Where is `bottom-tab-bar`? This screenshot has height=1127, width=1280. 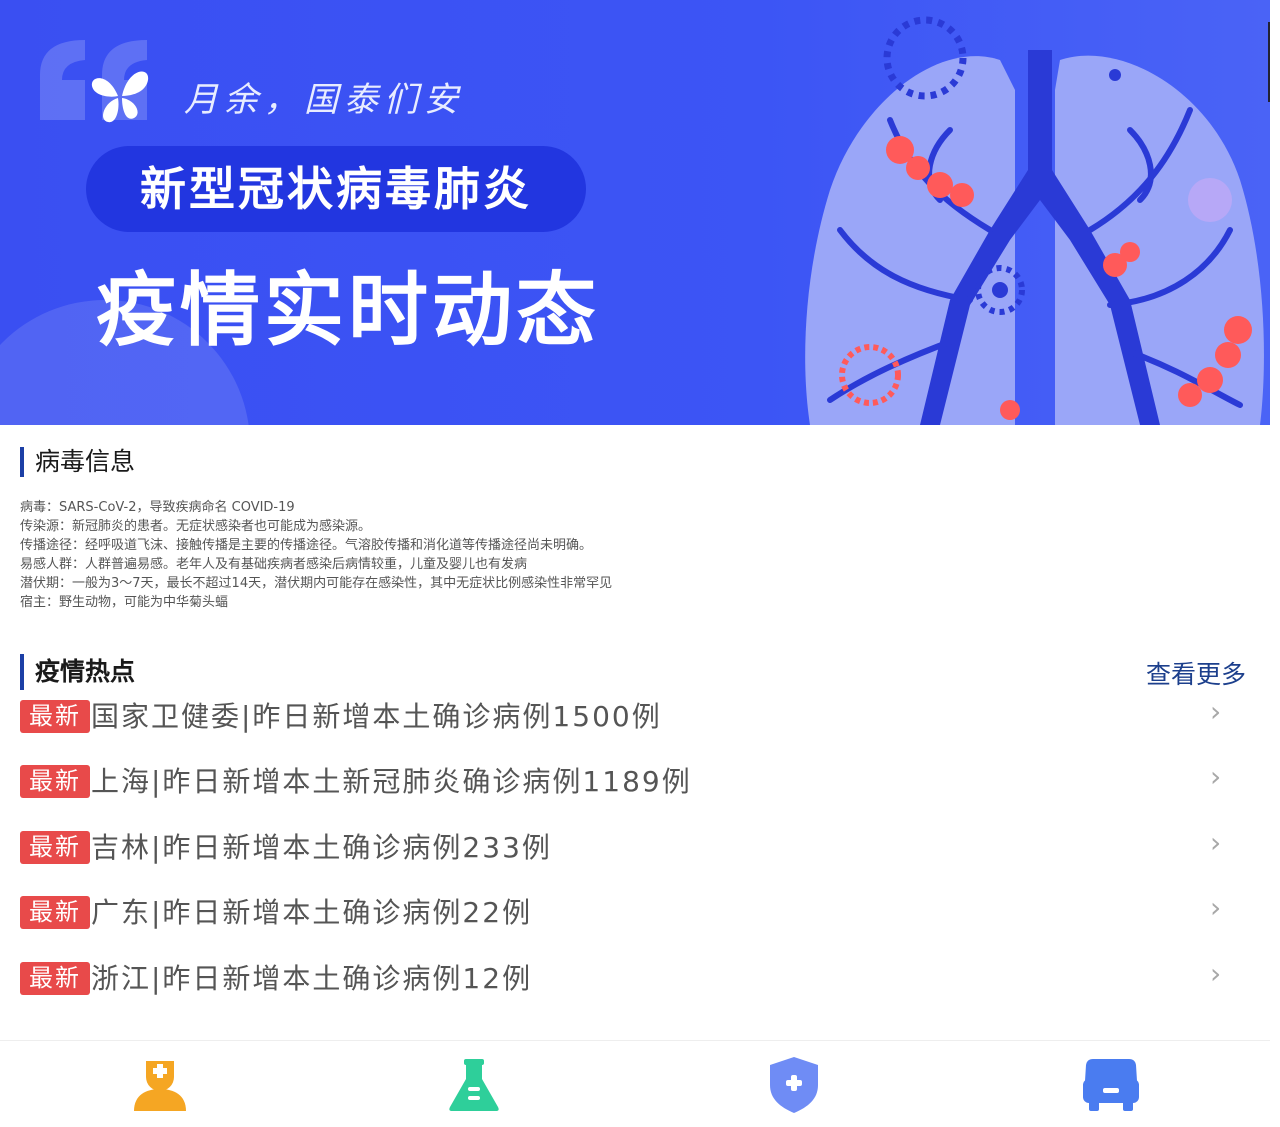 bottom-tab-bar is located at coordinates (635, 1083).